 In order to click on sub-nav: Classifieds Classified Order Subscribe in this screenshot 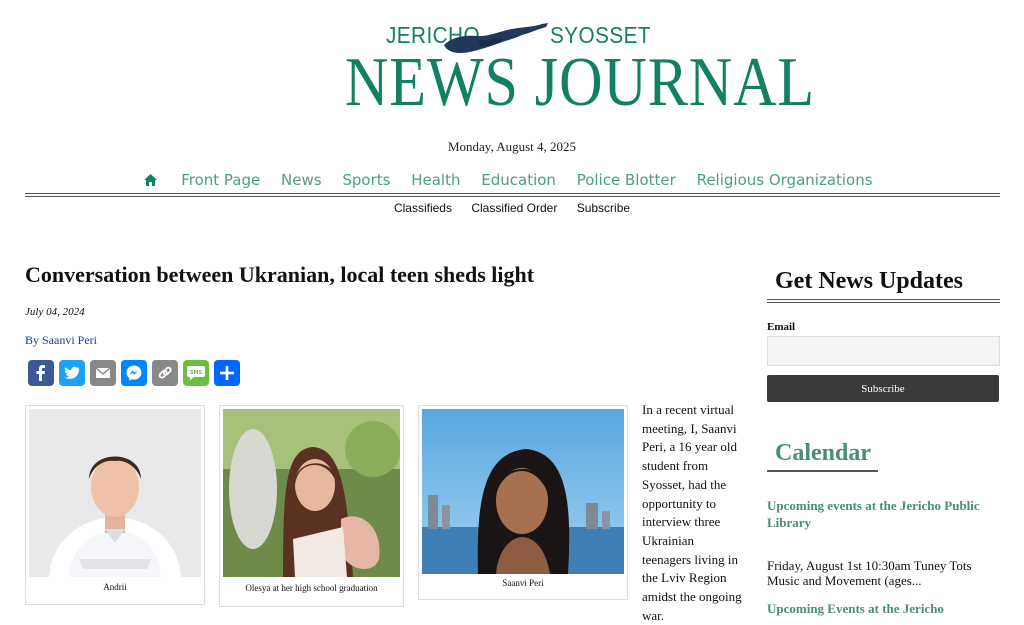, I will do `click(512, 208)`.